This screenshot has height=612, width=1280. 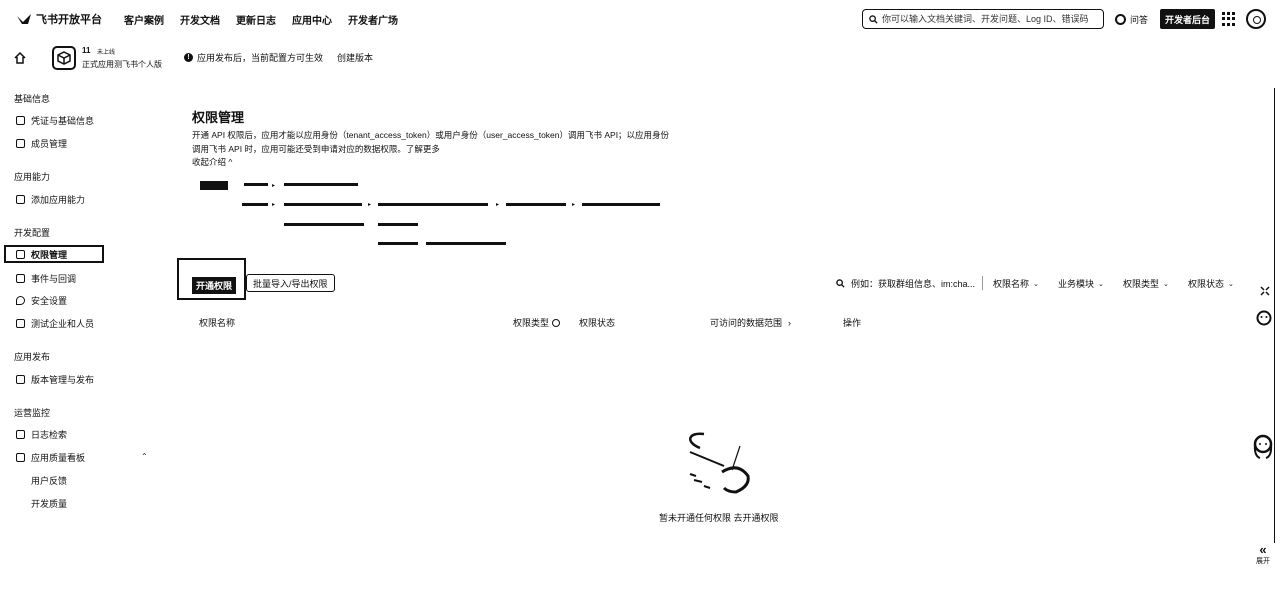 I want to click on apps-grid-icon, so click(x=1229, y=19).